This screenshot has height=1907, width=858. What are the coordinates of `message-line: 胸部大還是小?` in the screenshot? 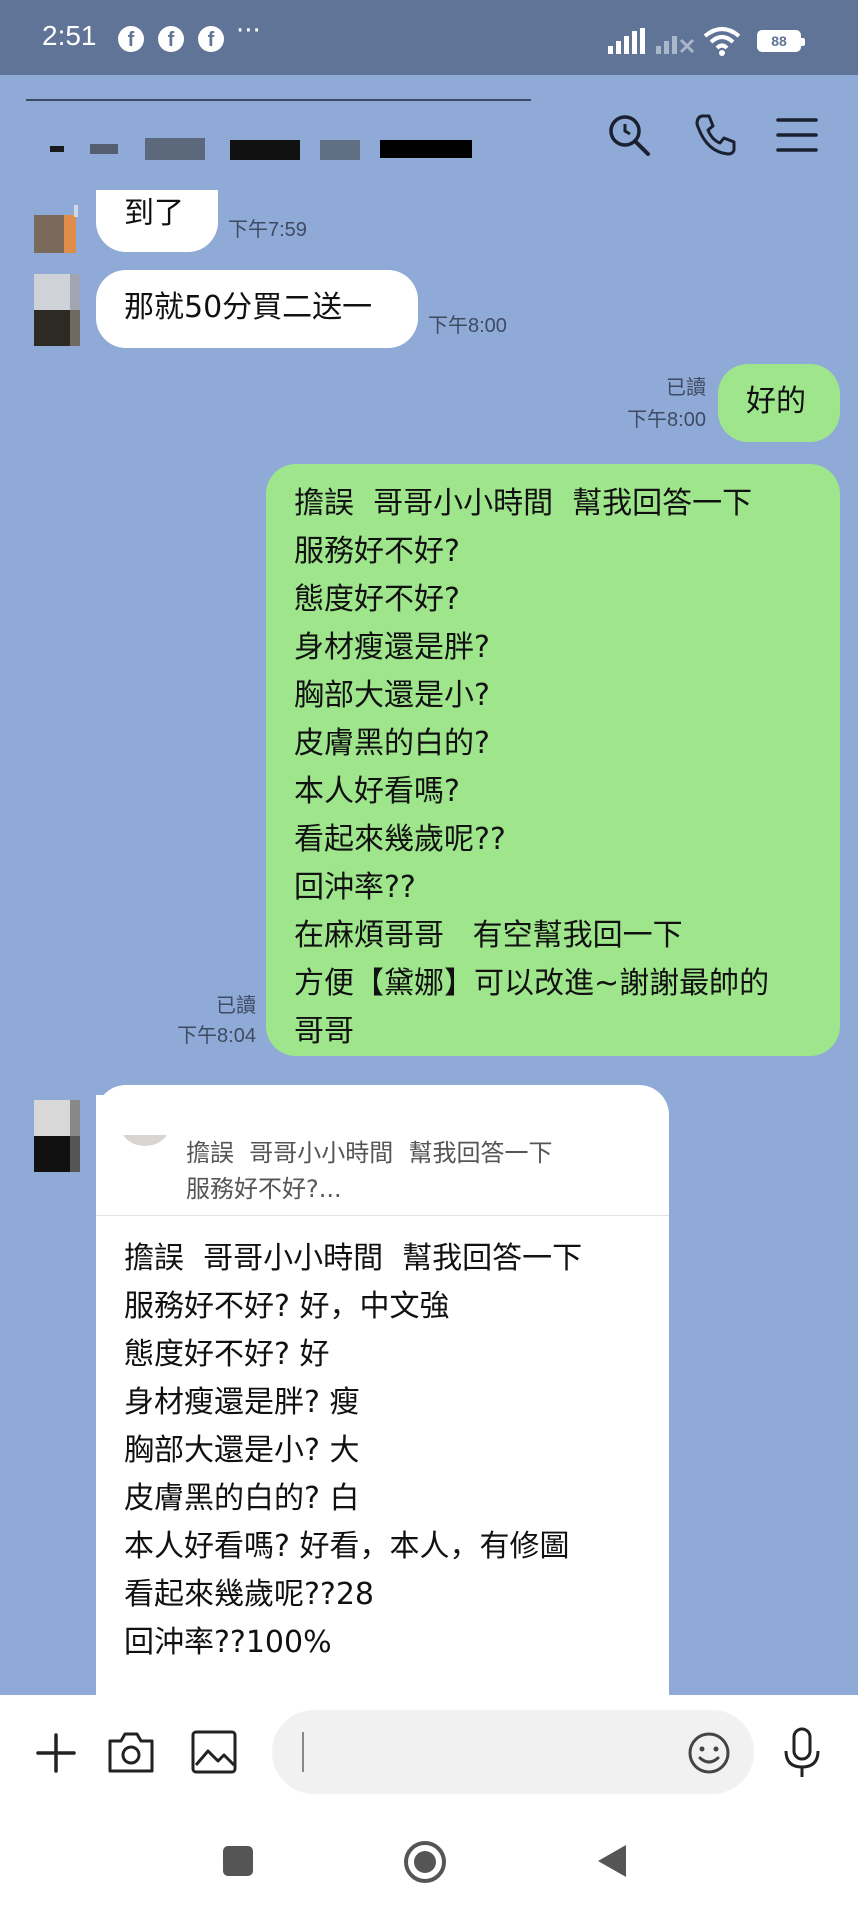 It's located at (392, 695).